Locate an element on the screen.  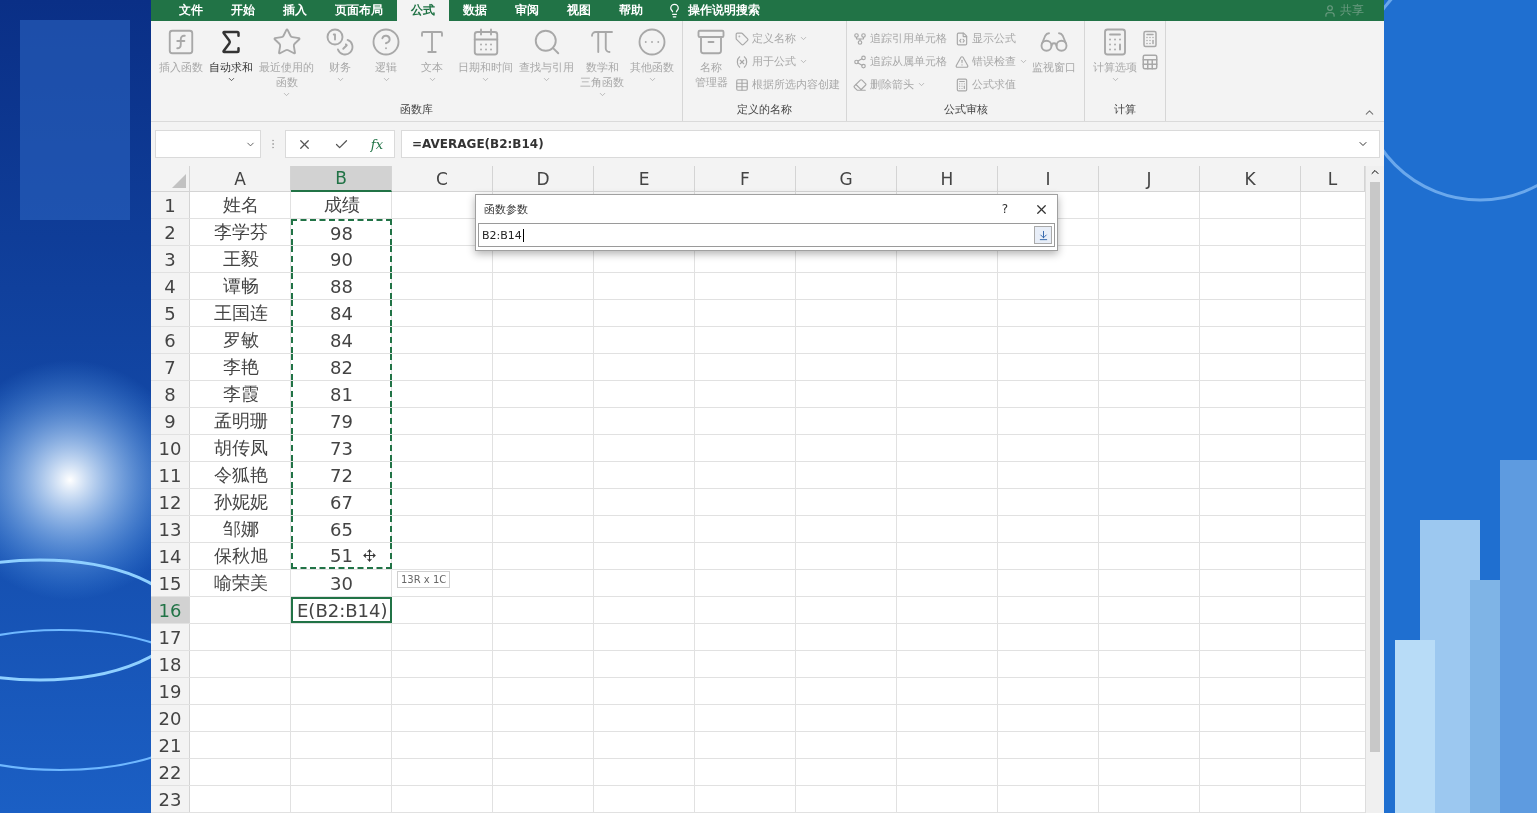
row-header: 6 is located at coordinates (170, 340).